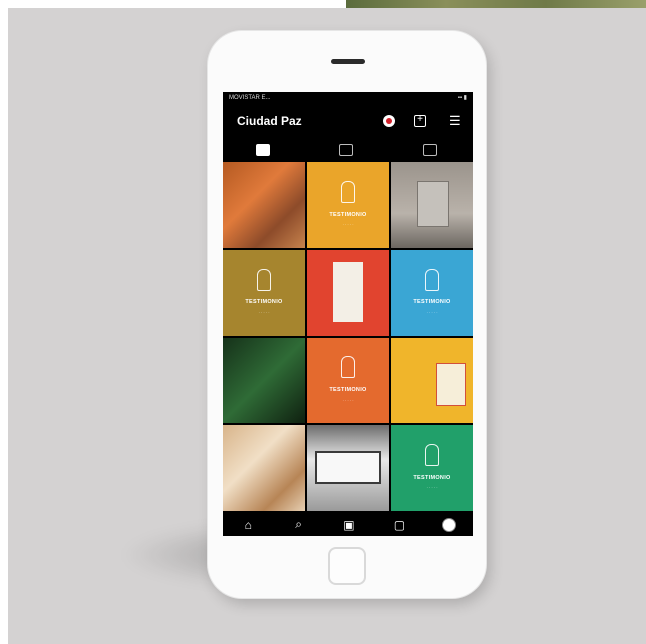 This screenshot has width=646, height=644. I want to click on profile-title: Ciudad Paz, so click(269, 121).